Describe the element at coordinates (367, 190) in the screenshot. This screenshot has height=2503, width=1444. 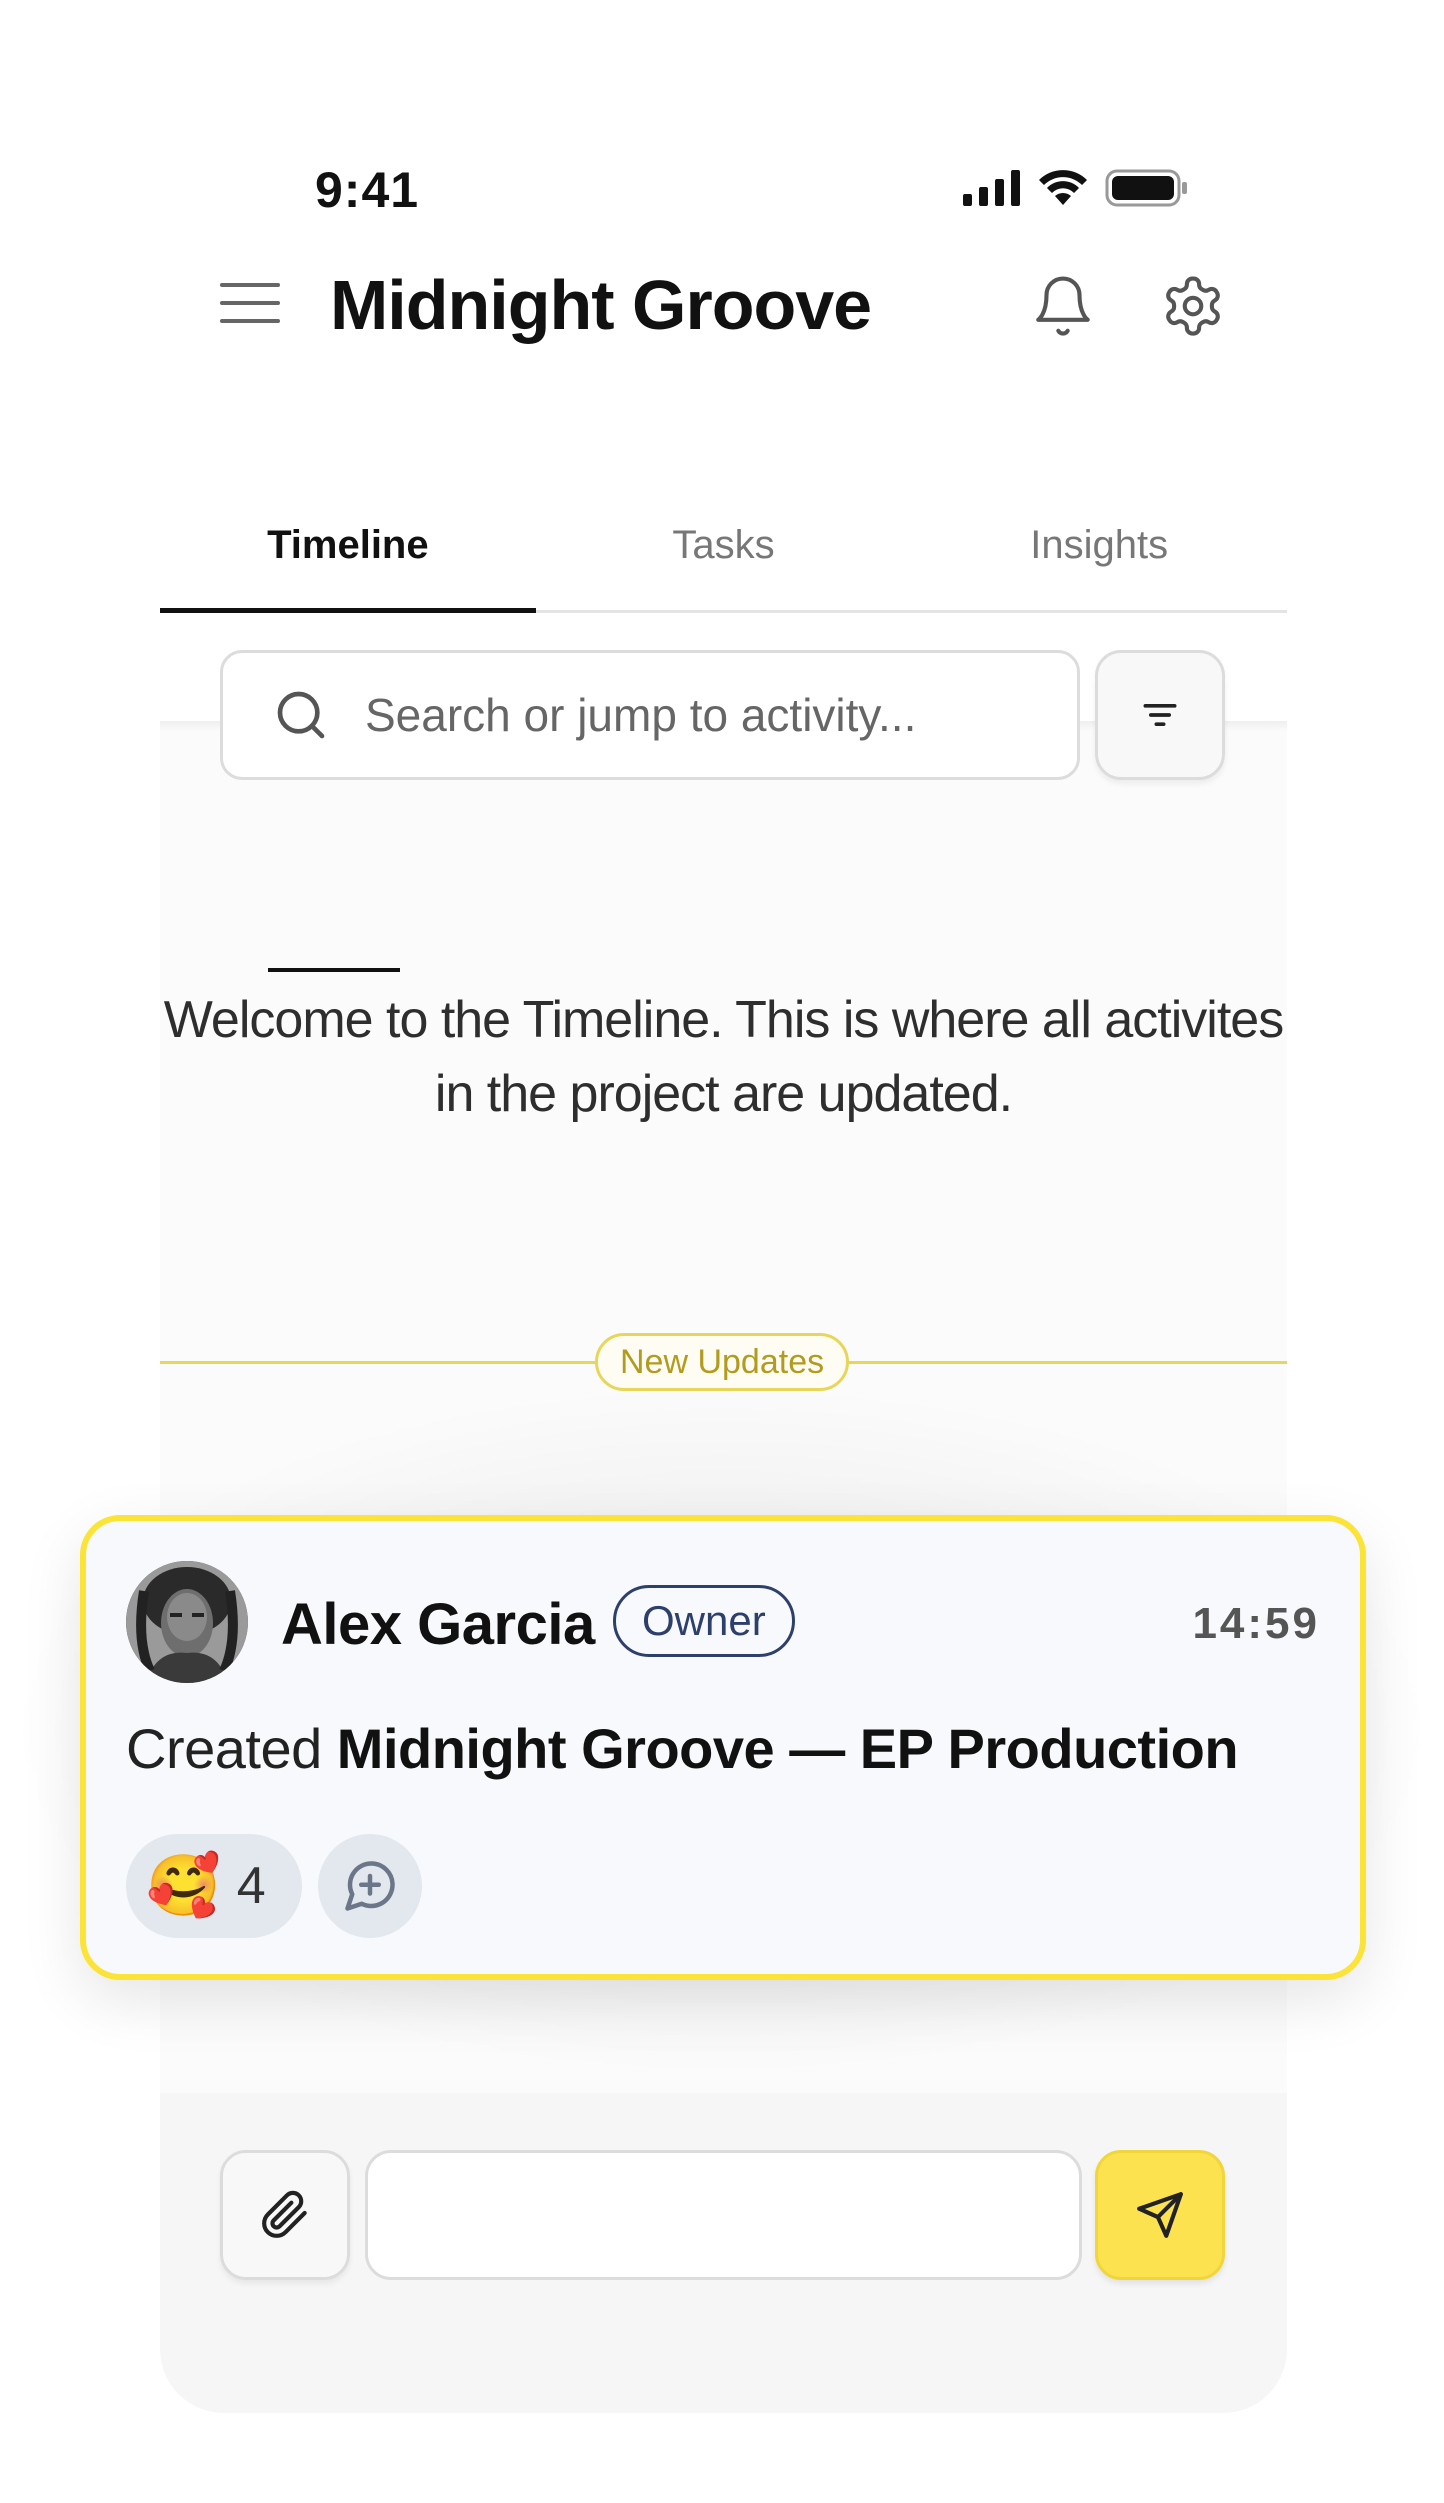
I see `status-time: 9:41` at that location.